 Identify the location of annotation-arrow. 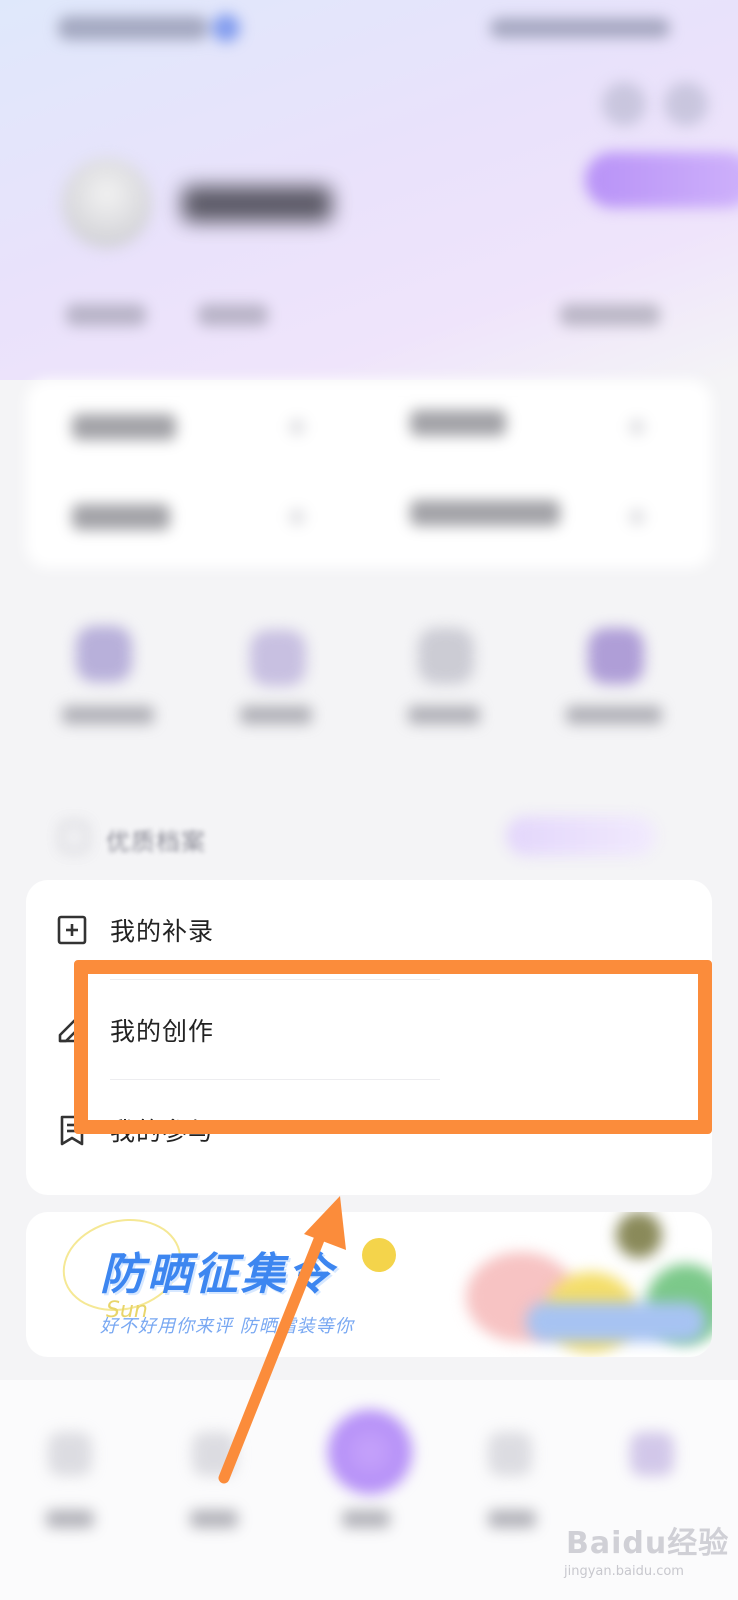
(282, 1340).